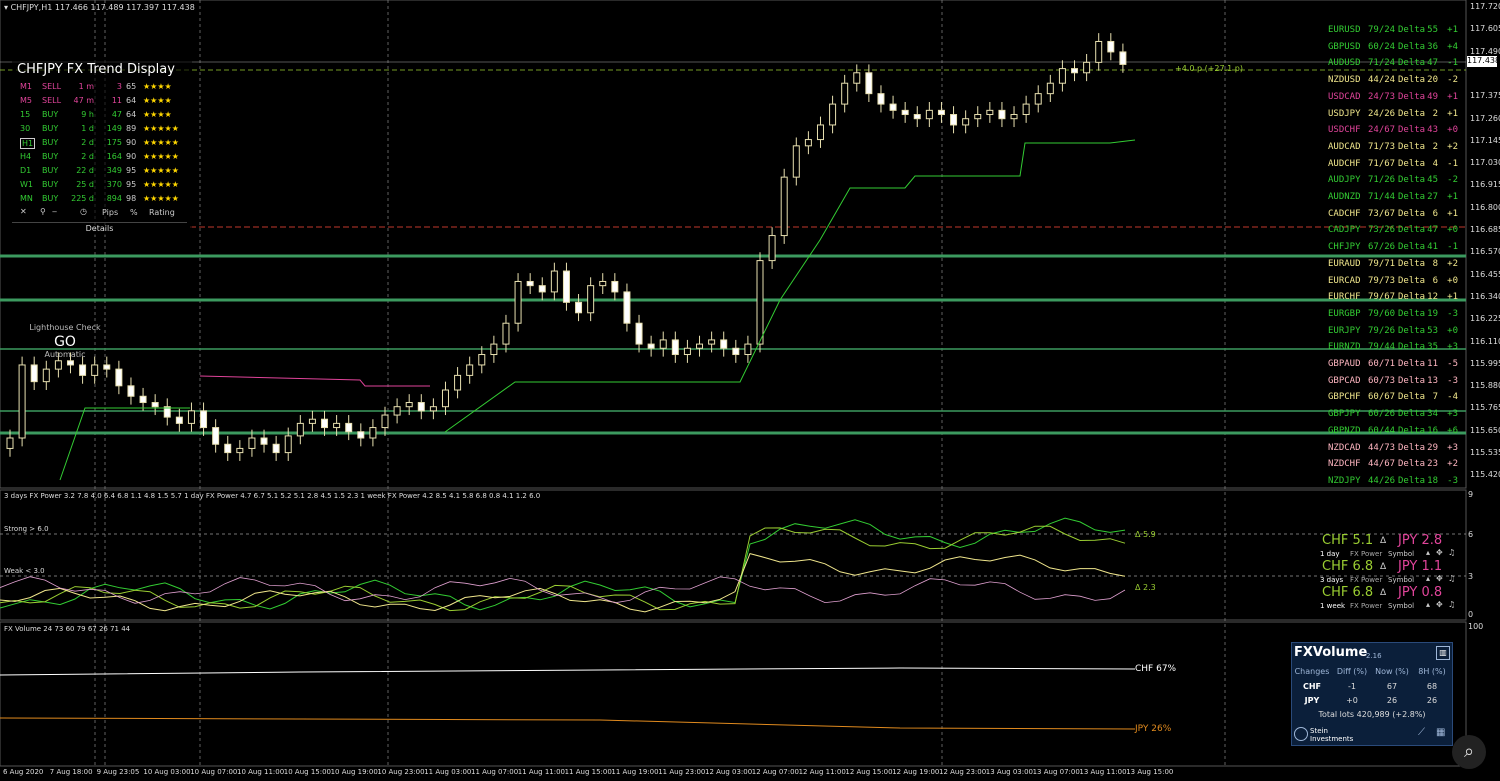 This screenshot has width=1500, height=781. What do you see at coordinates (50, 184) in the screenshot?
I see `trend-direction: BUY` at bounding box center [50, 184].